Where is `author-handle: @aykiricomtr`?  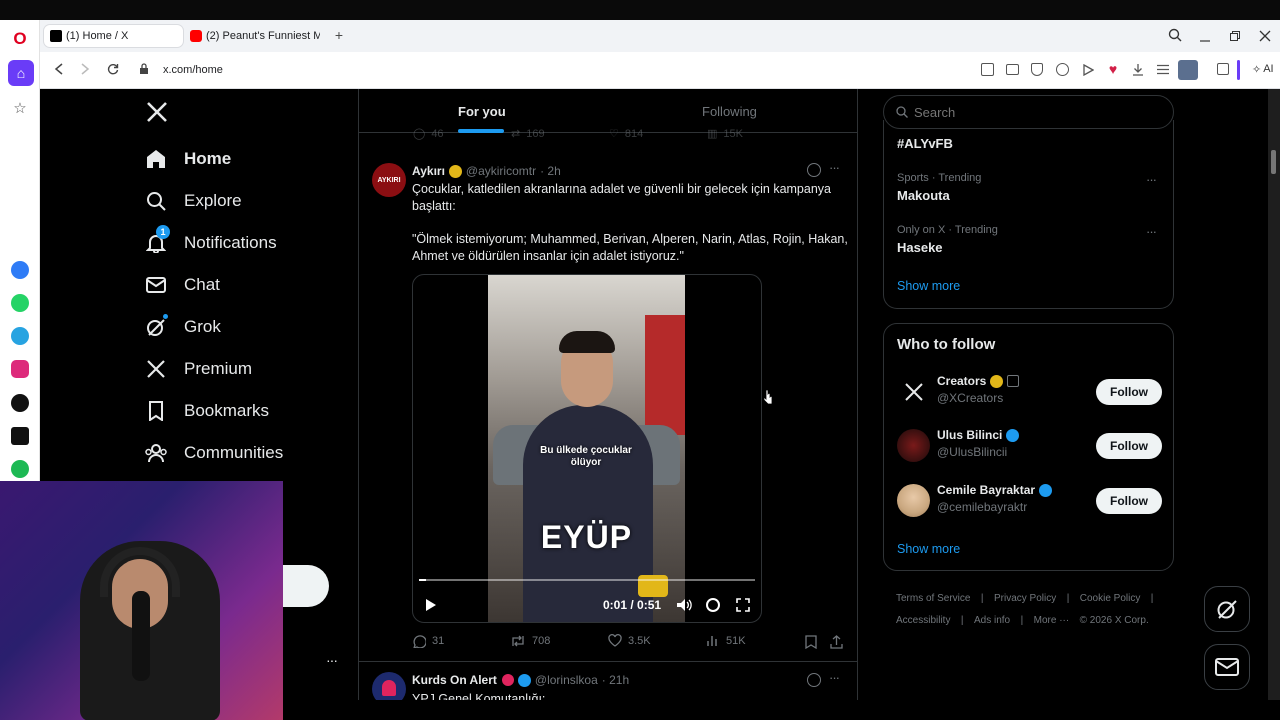
author-handle: @aykiricomtr is located at coordinates (501, 171).